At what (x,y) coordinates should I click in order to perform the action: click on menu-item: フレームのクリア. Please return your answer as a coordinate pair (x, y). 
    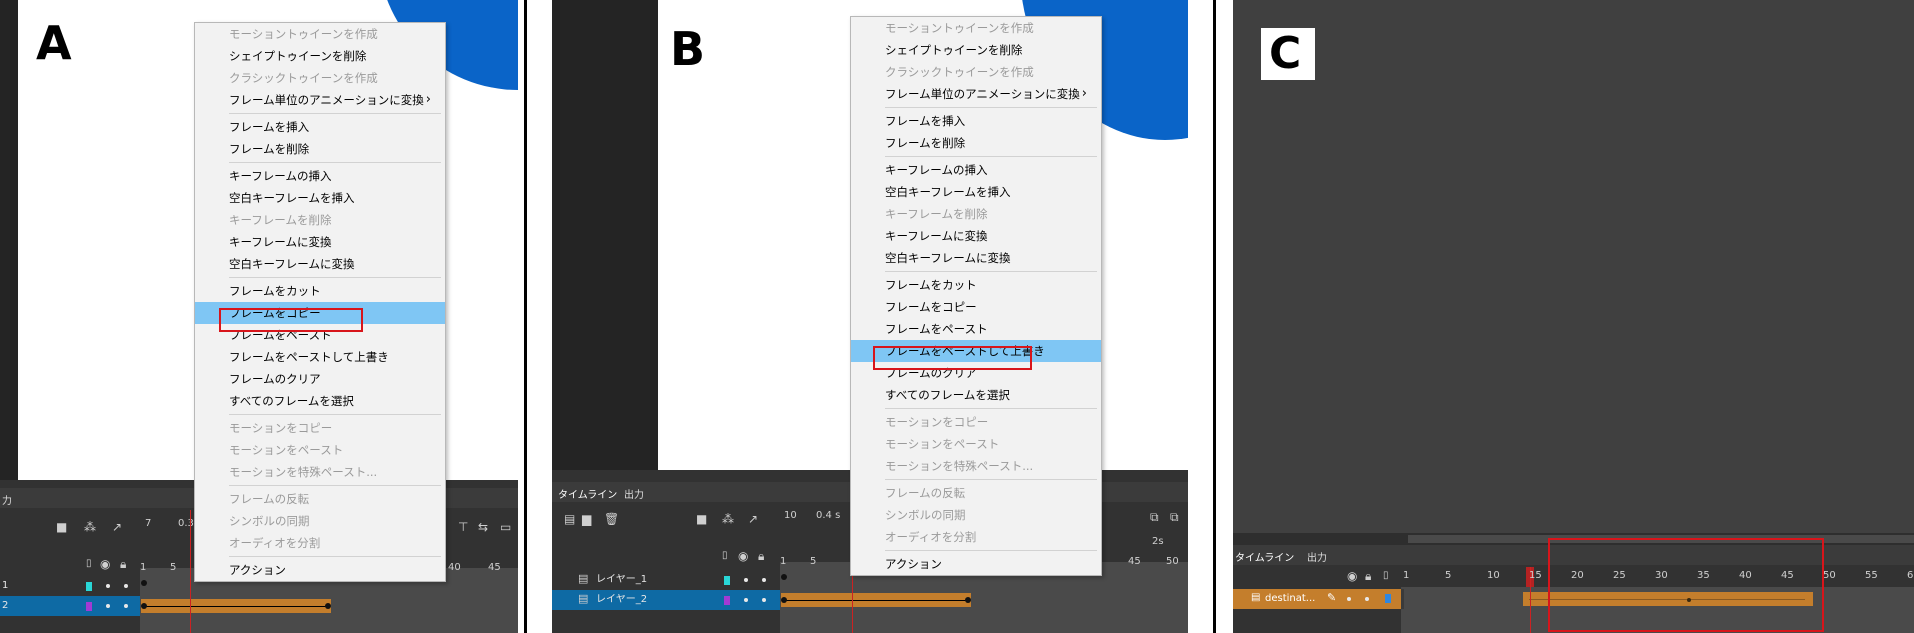
    Looking at the image, I should click on (320, 379).